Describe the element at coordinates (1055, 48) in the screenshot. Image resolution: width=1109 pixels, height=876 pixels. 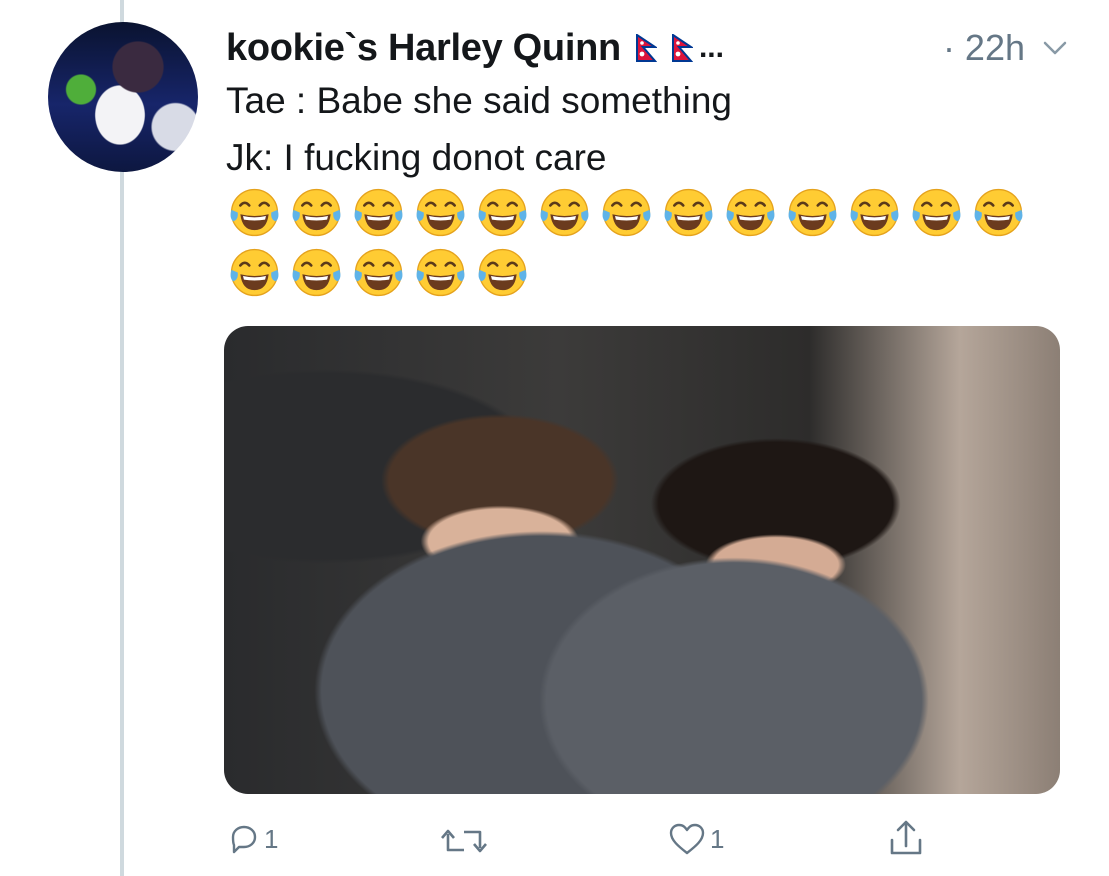
I see `chevron-down-icon` at that location.